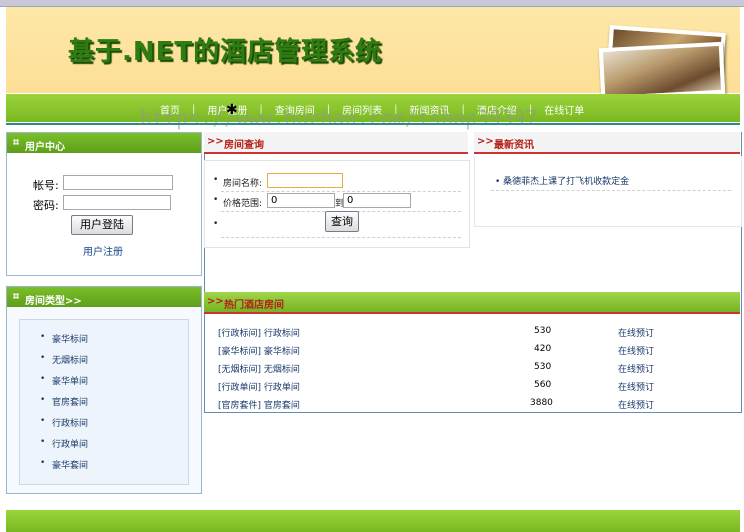  I want to click on room-type-item: • 豪华套间, so click(64, 464).